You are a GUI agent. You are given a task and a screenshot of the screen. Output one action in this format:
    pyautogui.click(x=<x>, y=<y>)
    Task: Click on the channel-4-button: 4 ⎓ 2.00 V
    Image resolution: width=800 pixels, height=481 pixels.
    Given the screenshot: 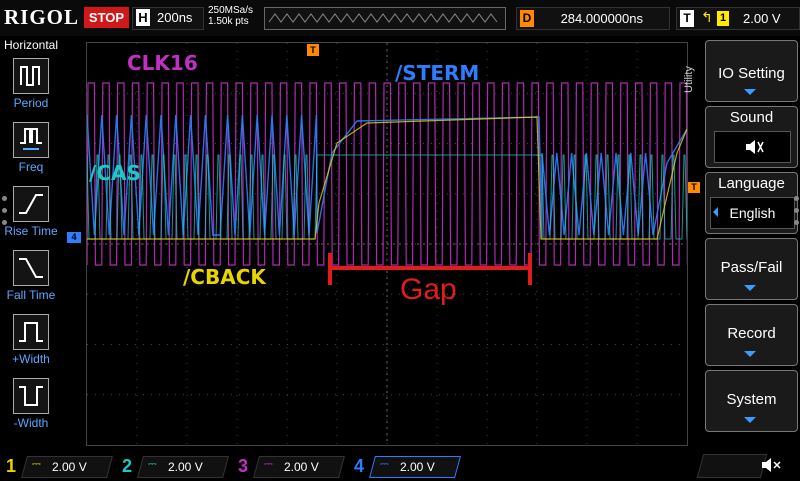 What is the action you would take?
    pyautogui.click(x=405, y=466)
    